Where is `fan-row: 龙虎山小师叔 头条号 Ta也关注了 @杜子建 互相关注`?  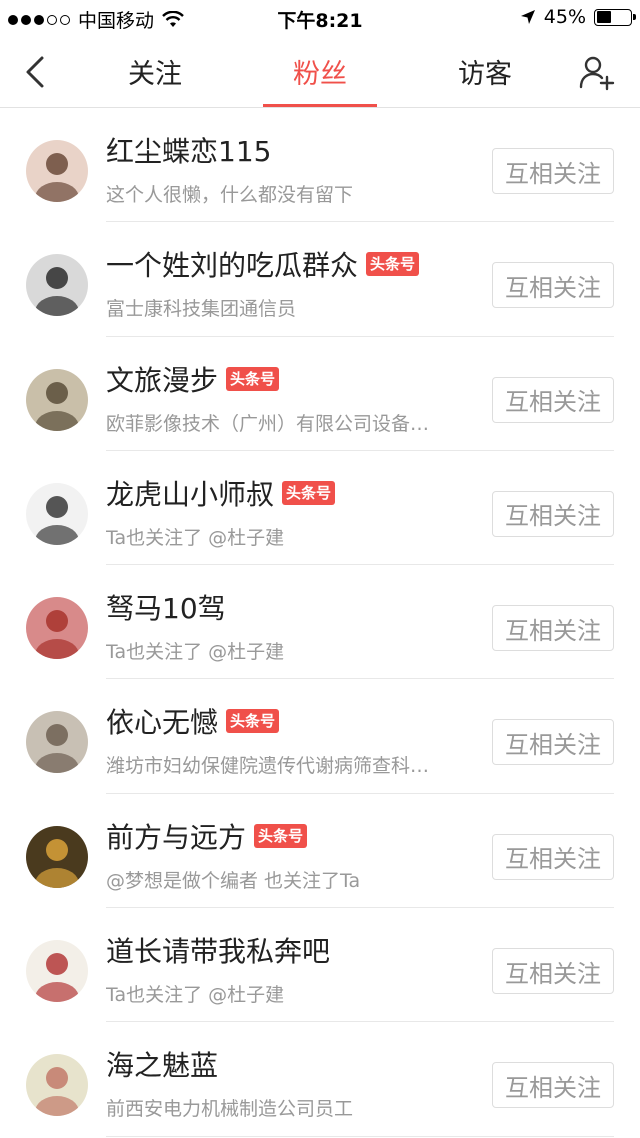 fan-row: 龙虎山小师叔 头条号 Ta也关注了 @杜子建 互相关注 is located at coordinates (320, 508).